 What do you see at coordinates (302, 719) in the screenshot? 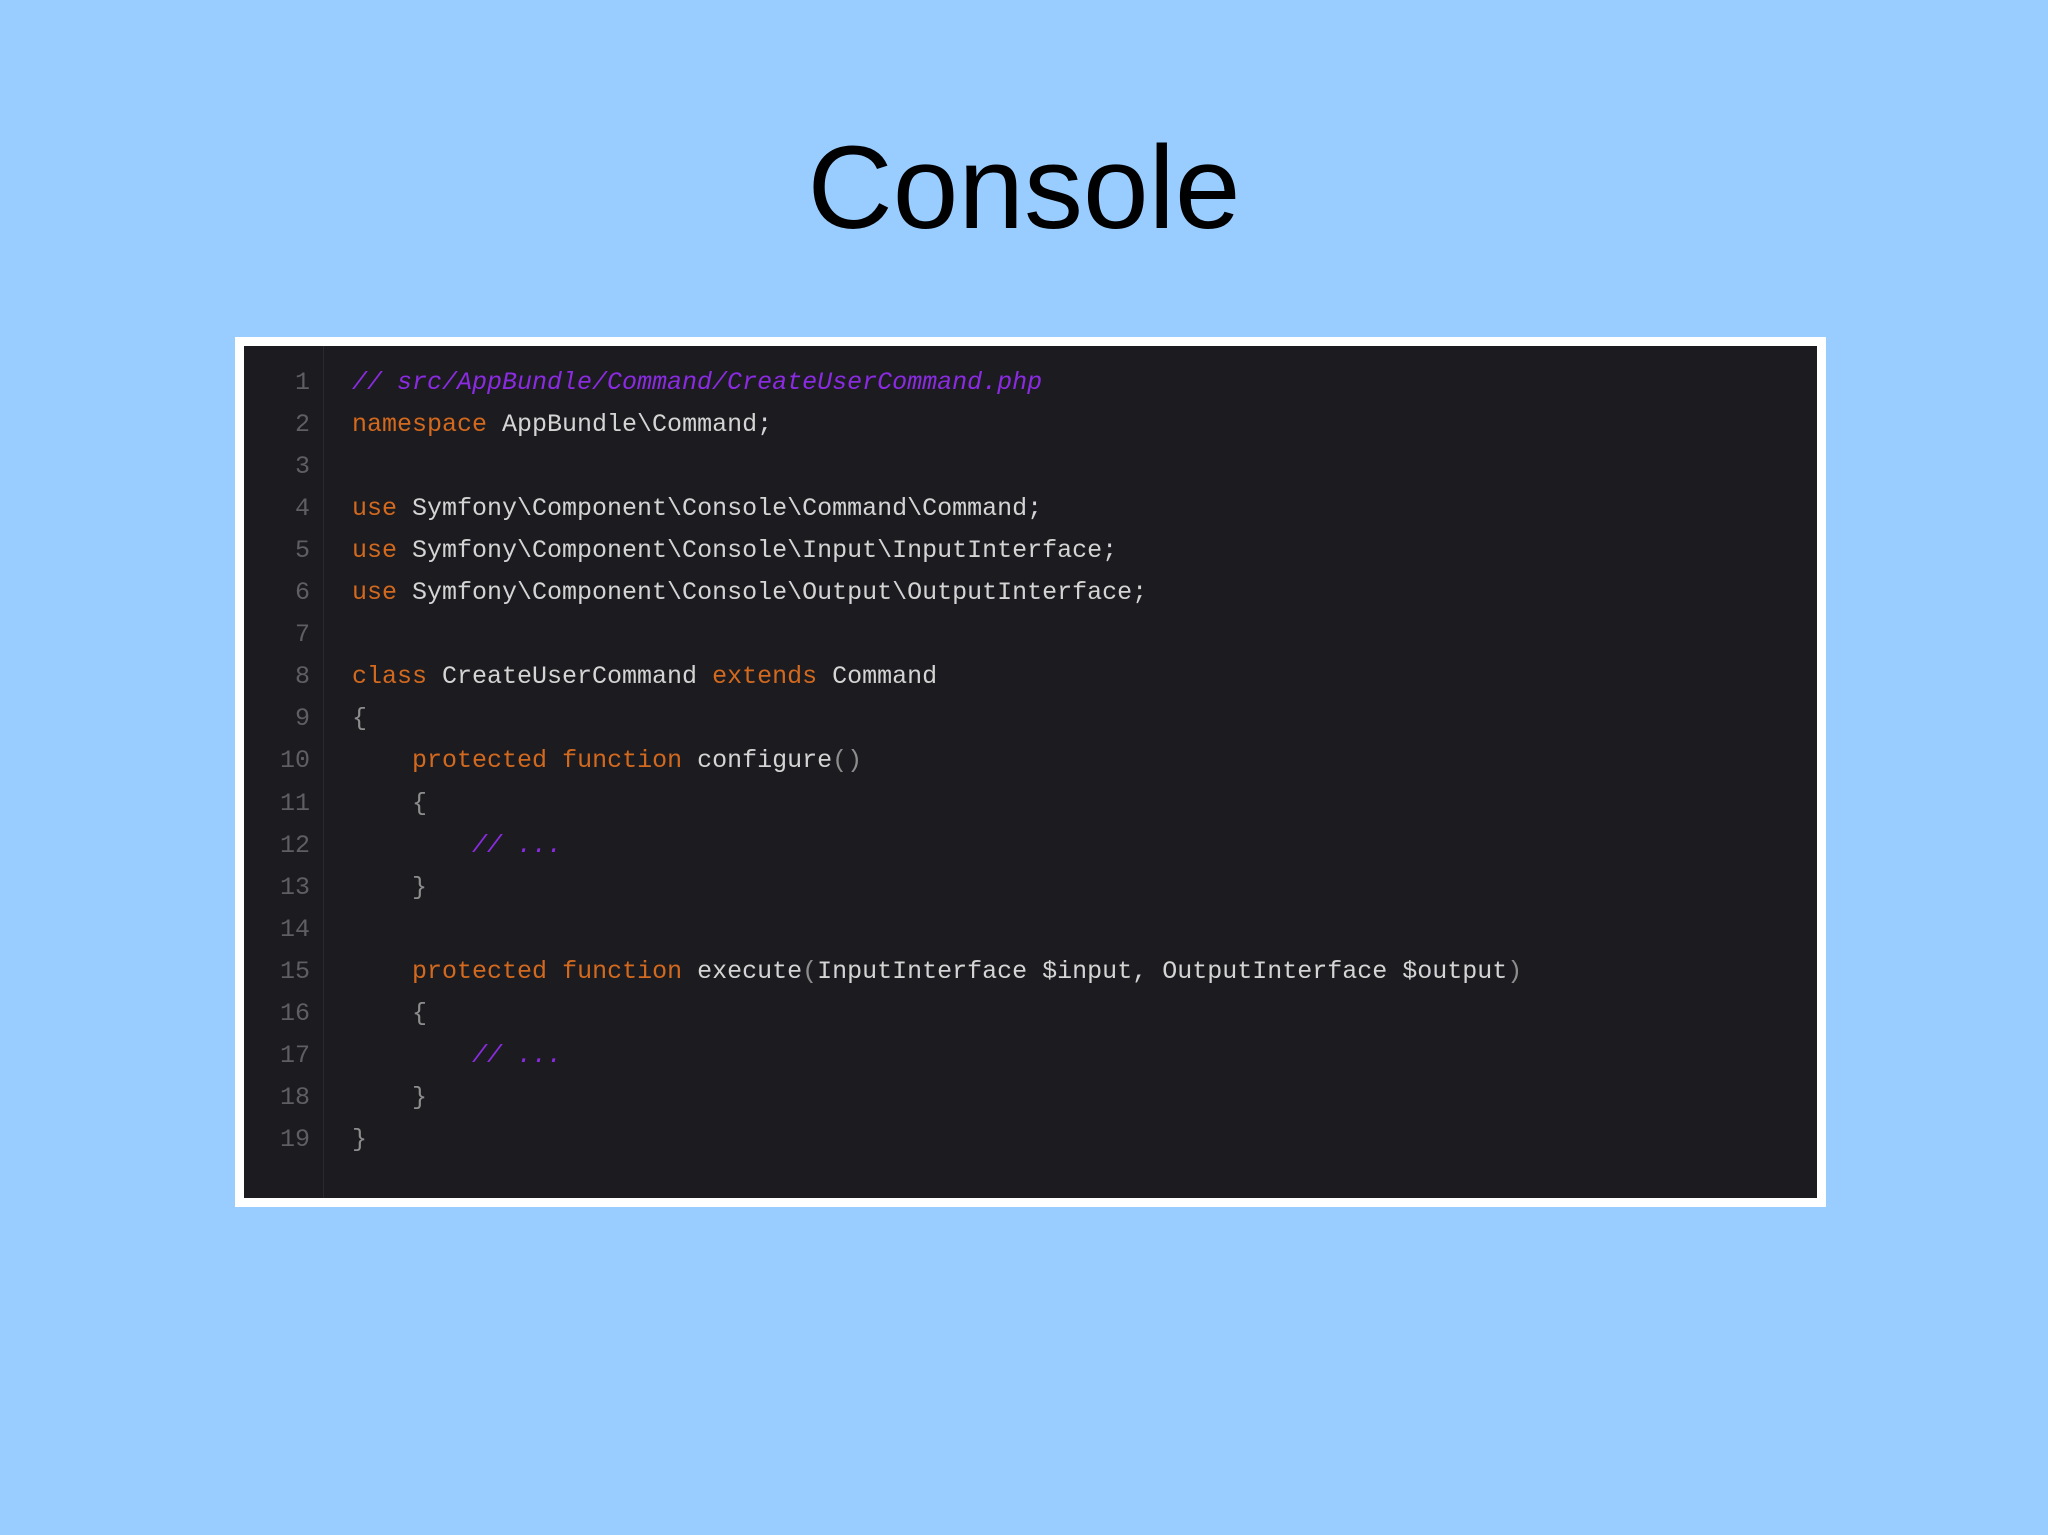
I see `line-number: 9` at bounding box center [302, 719].